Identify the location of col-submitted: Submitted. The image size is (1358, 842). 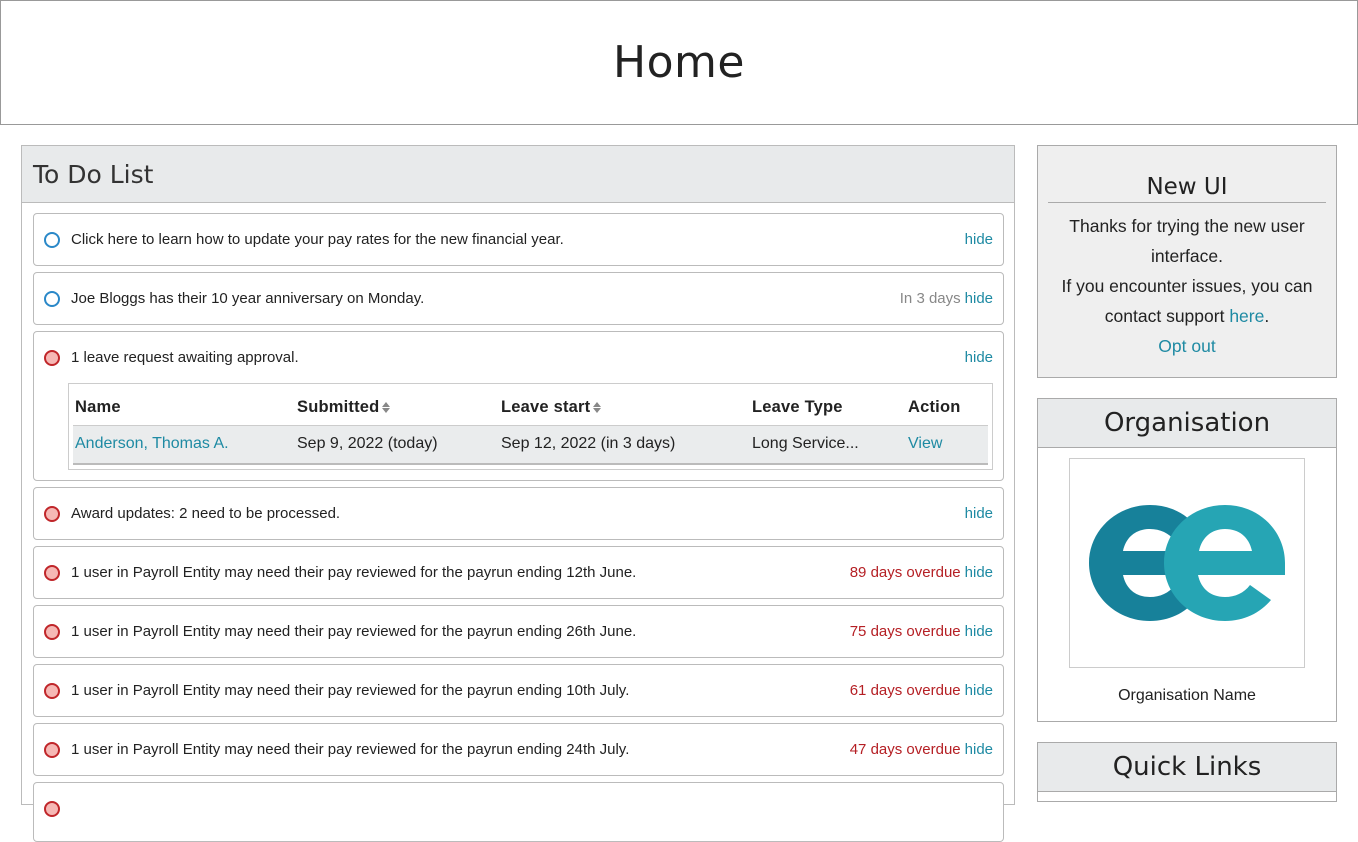
(397, 408).